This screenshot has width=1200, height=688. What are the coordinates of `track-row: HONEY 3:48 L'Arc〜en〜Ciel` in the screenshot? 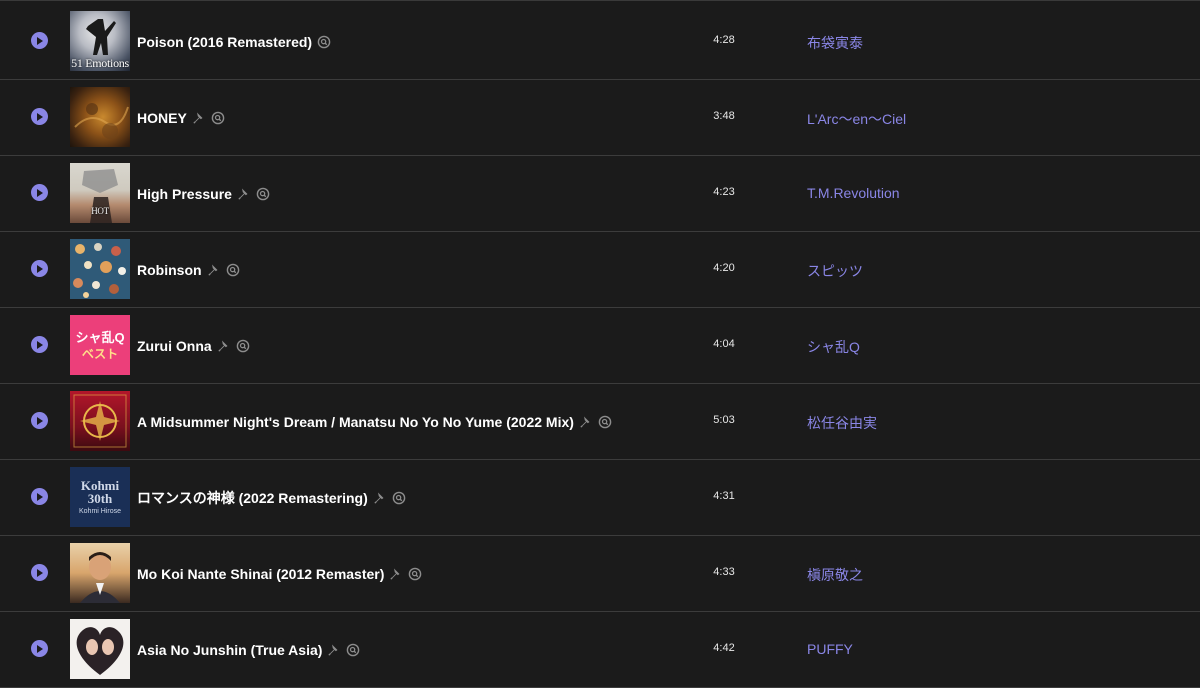 It's located at (600, 118).